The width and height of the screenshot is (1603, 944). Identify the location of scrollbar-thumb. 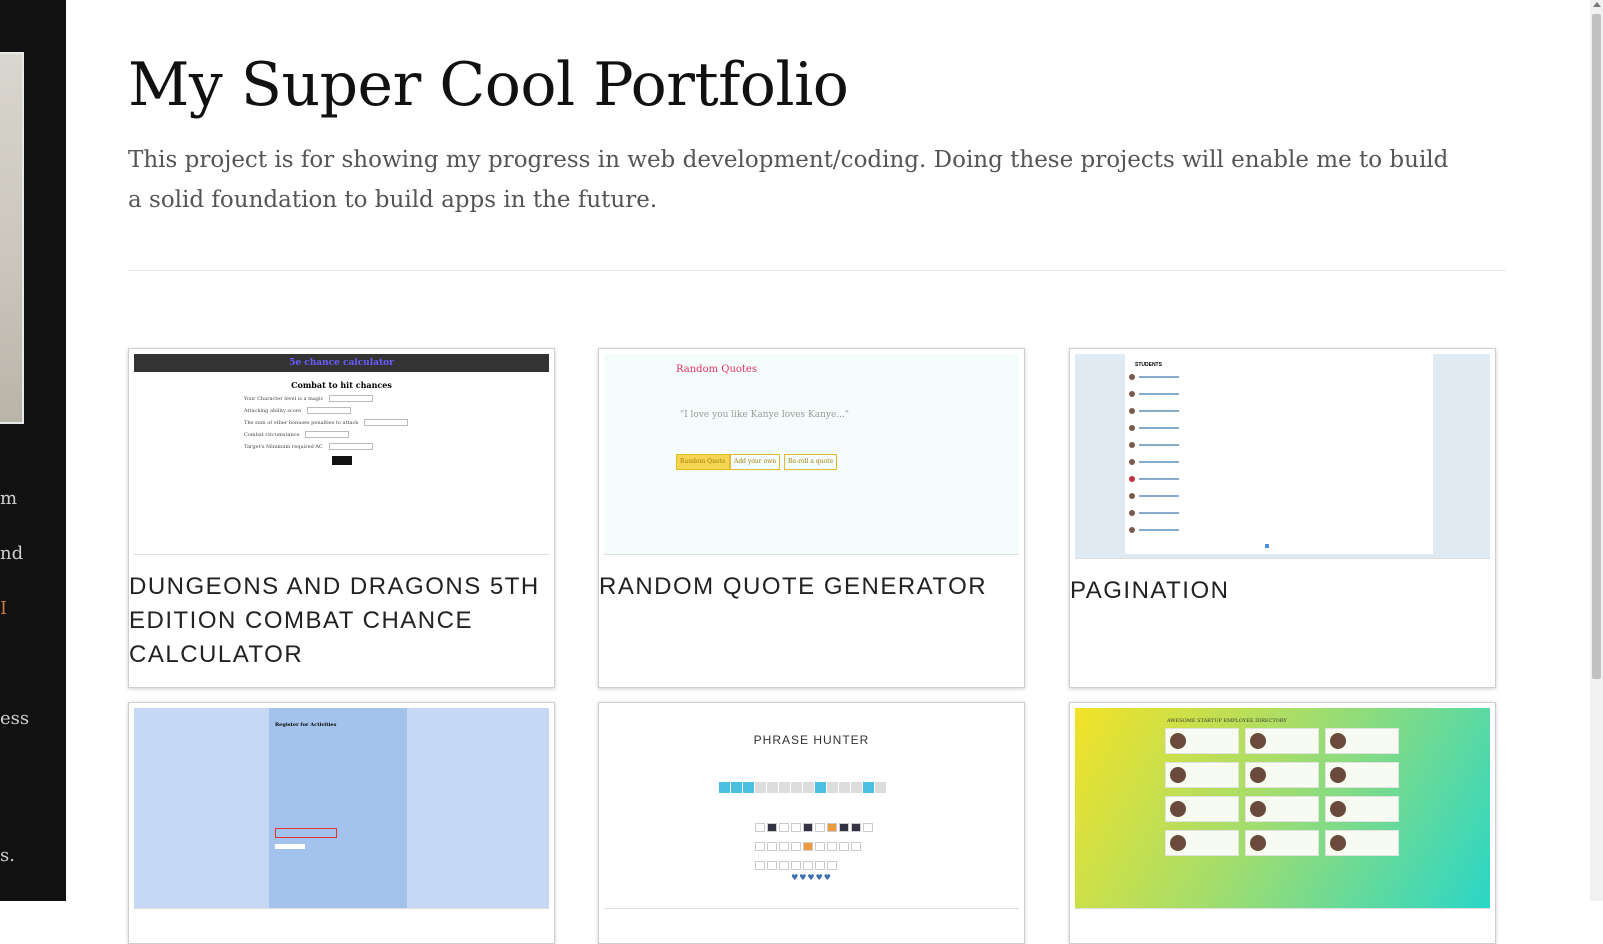
(1596, 346).